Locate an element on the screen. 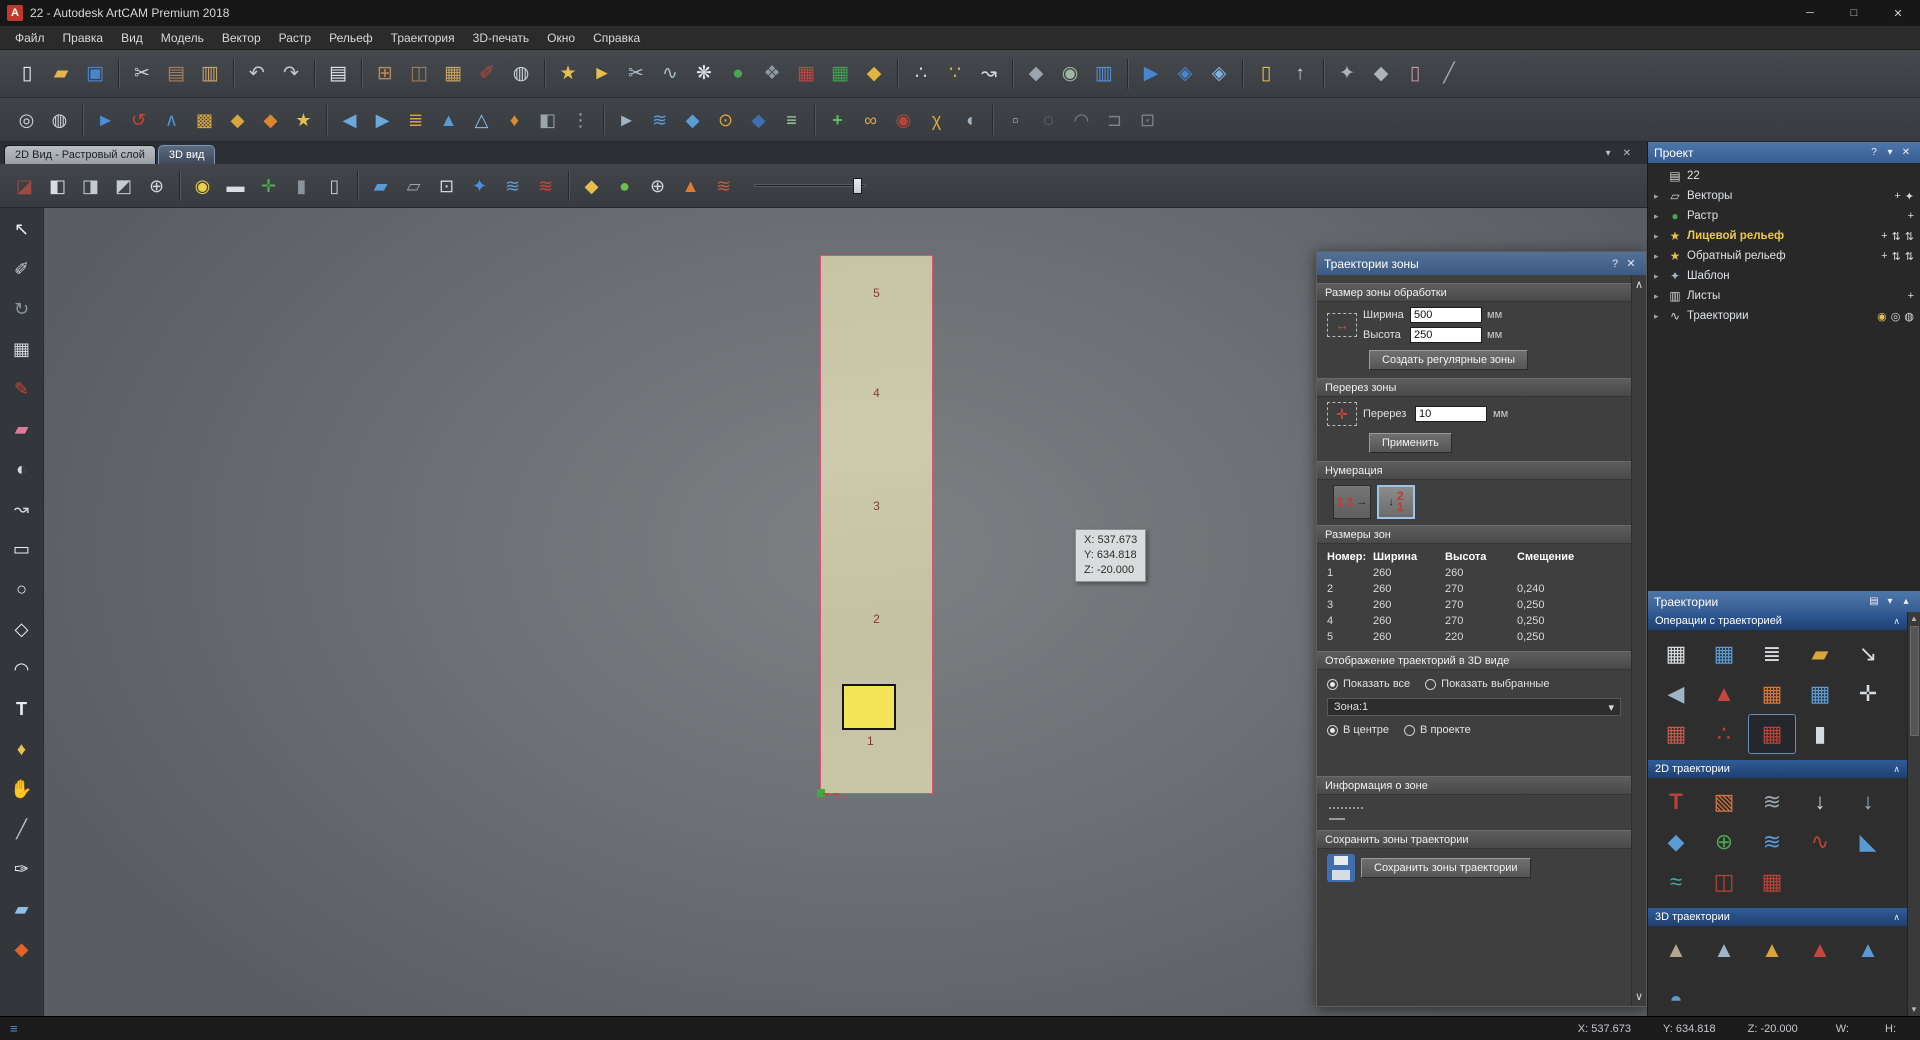 This screenshot has width=1920, height=1040. zone-grid-pair-icon: ▦ is located at coordinates (1820, 694).